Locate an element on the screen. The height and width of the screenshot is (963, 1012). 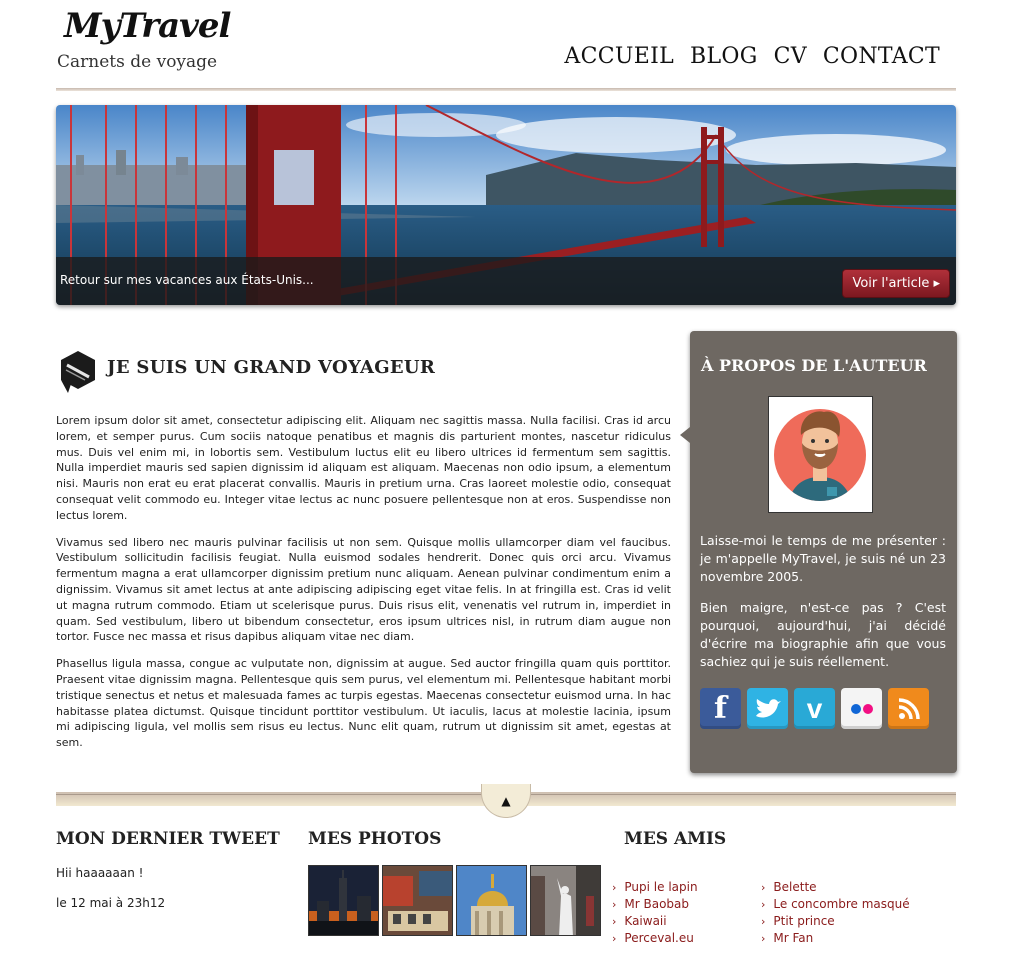
friend-link: Pupi le lapin is located at coordinates (654, 887).